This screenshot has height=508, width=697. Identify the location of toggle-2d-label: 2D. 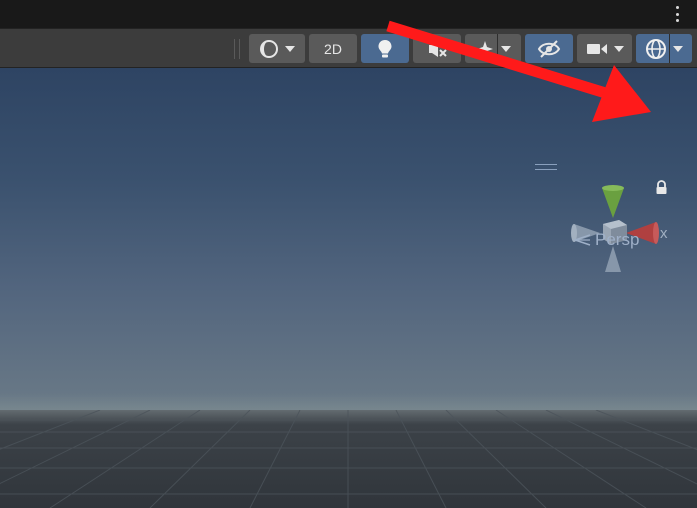
(333, 48).